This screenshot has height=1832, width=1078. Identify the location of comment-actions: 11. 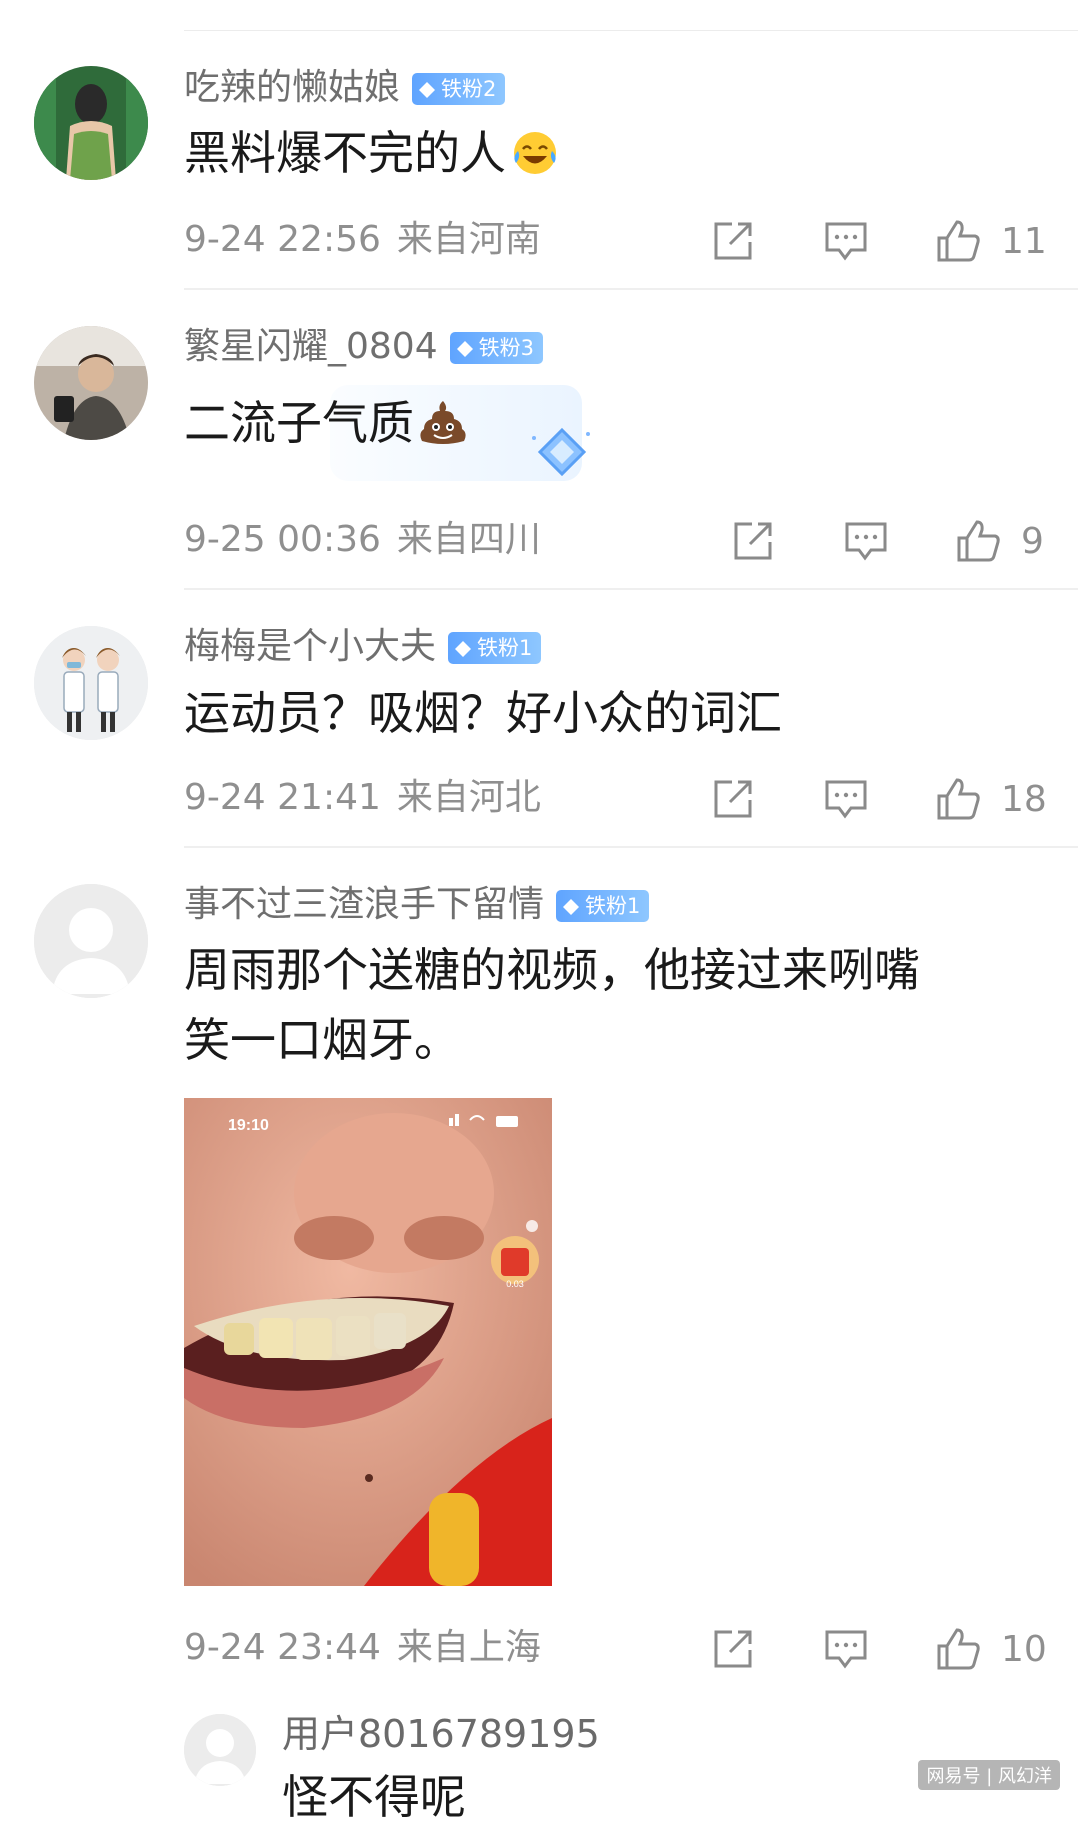
(539, 243).